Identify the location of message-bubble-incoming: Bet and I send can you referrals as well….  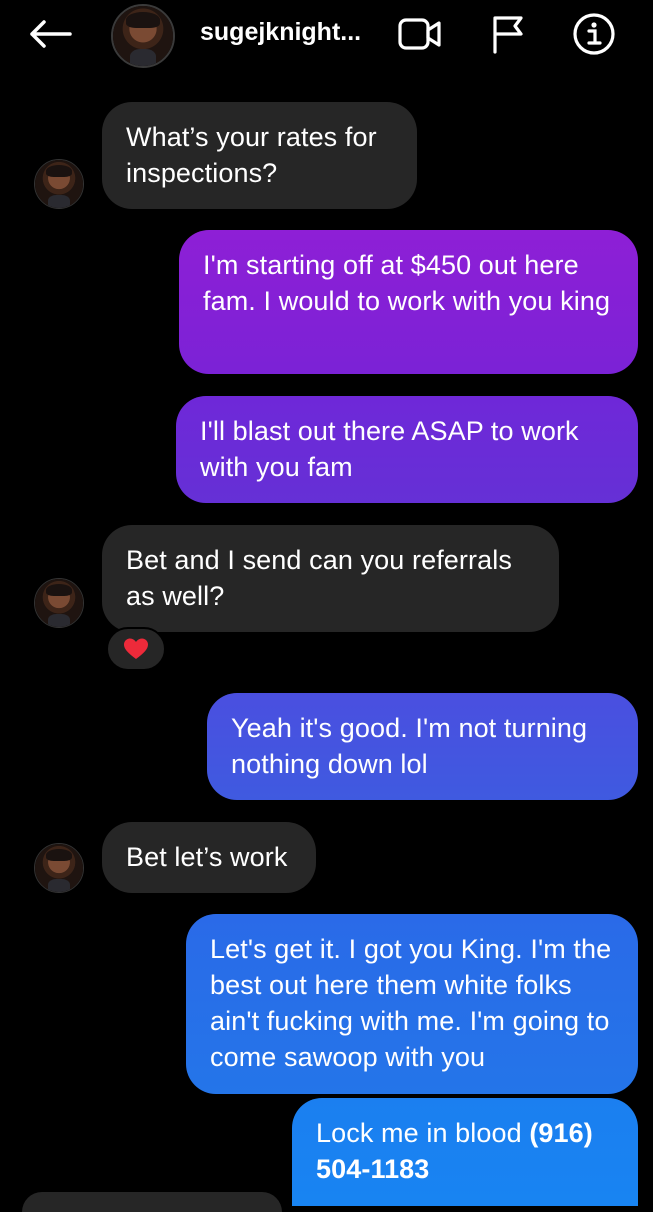
(330, 578).